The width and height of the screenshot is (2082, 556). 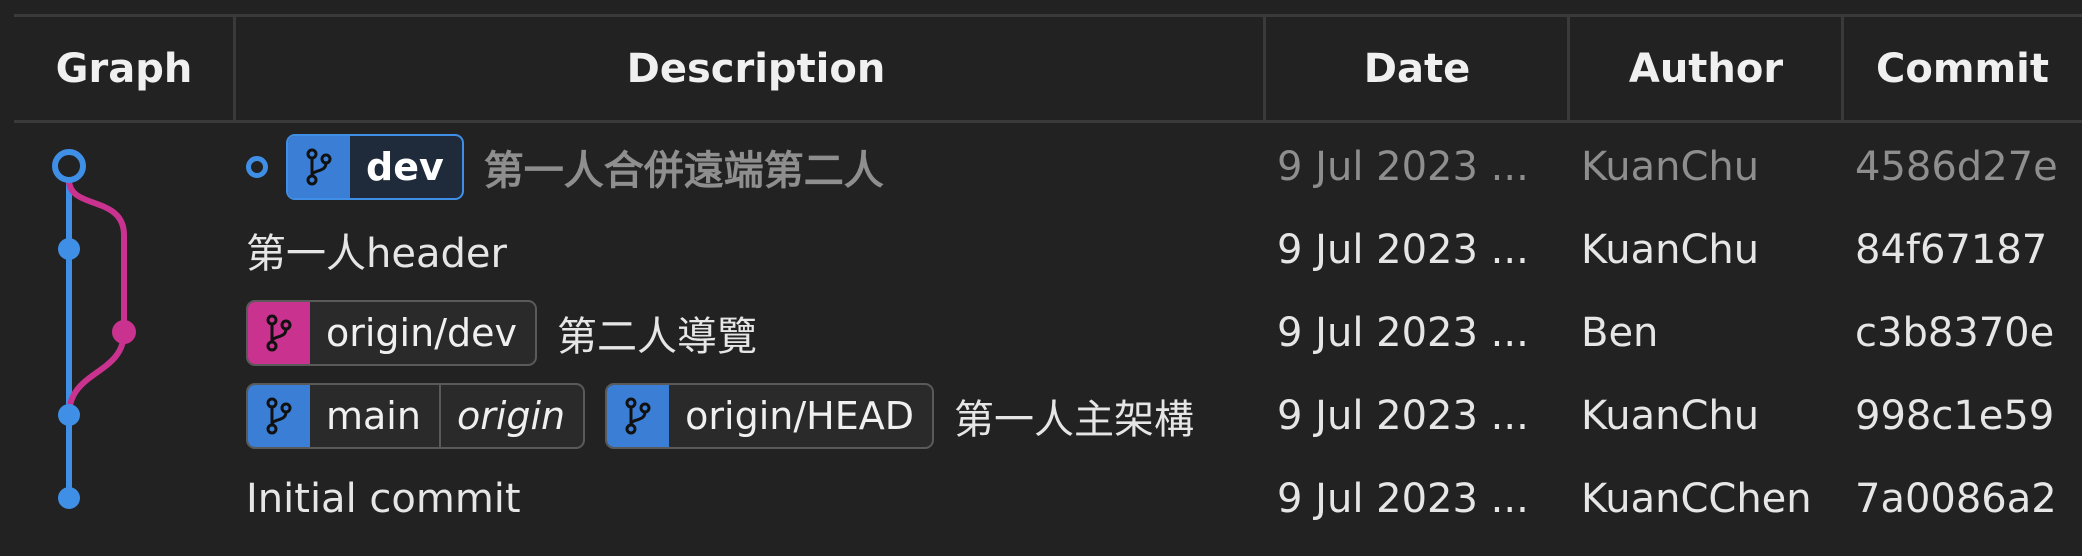 I want to click on commit-hash: 7a0086a2, so click(x=1968, y=498).